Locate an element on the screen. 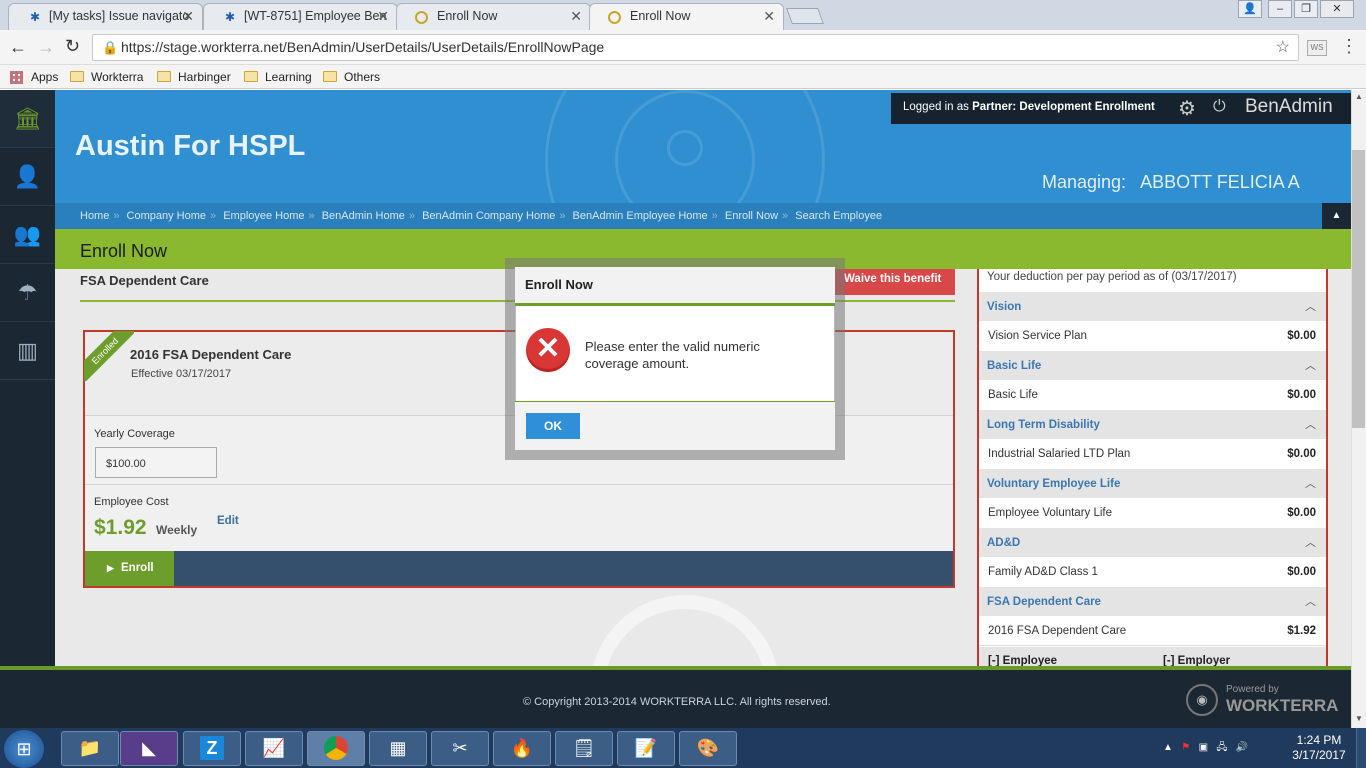 This screenshot has height=768, width=1366. ok-button: OK is located at coordinates (553, 426).